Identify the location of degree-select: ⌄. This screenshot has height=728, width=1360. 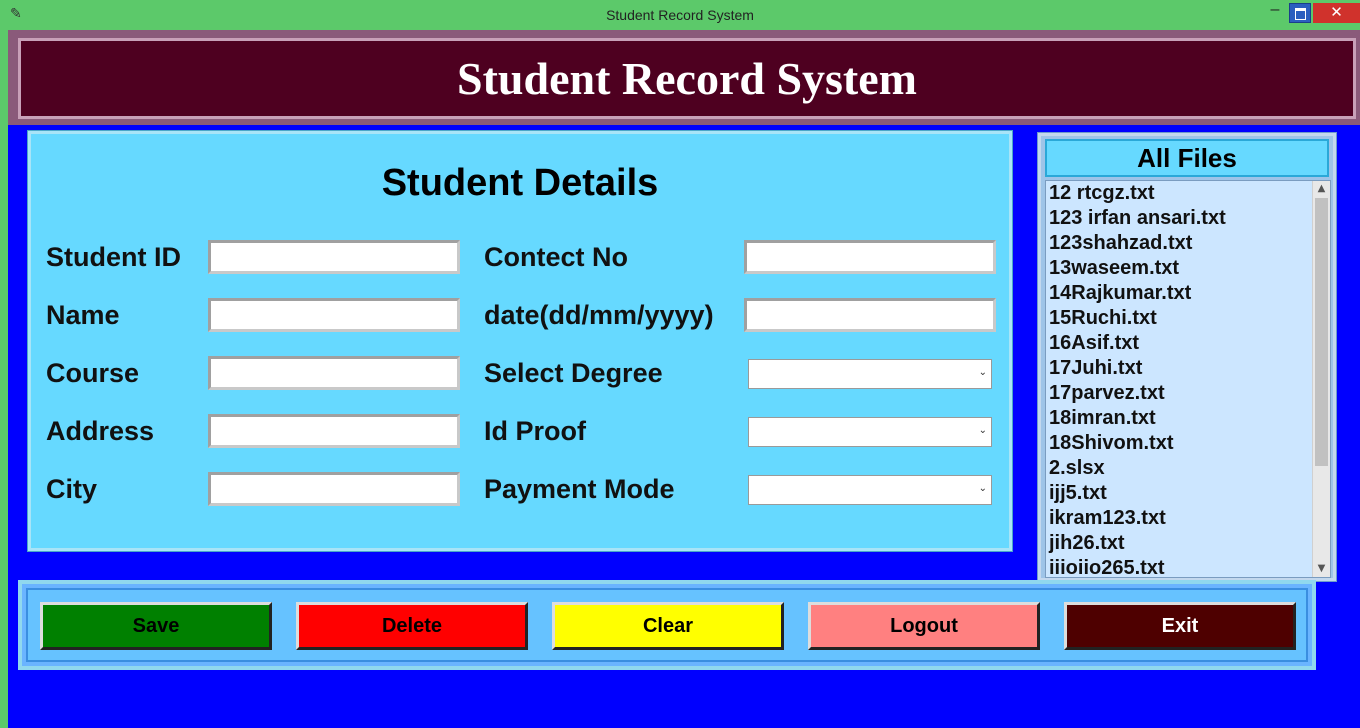
(870, 374).